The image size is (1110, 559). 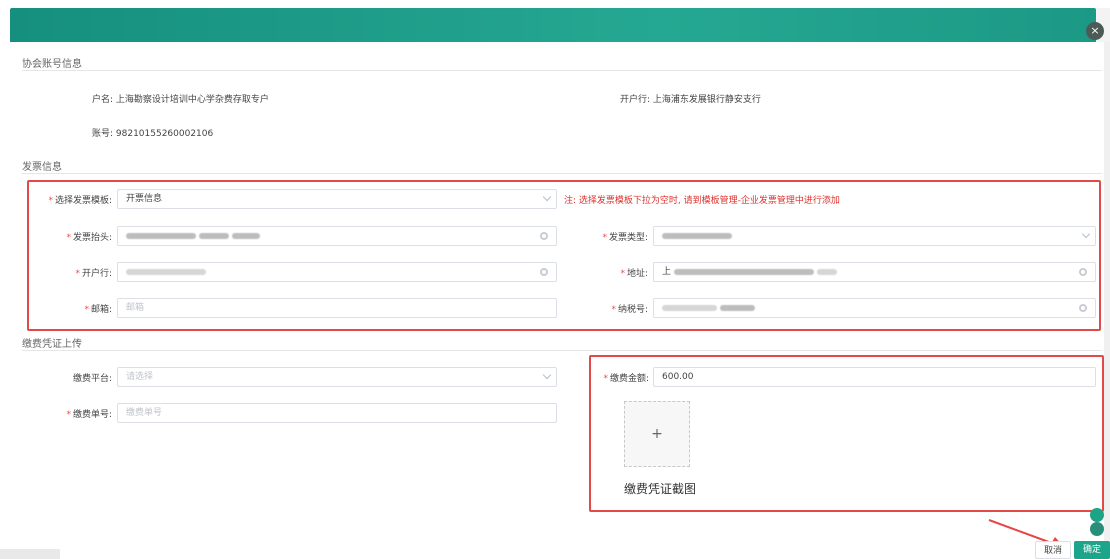 What do you see at coordinates (52, 344) in the screenshot?
I see `payment-section-title: 缴费凭证上传` at bounding box center [52, 344].